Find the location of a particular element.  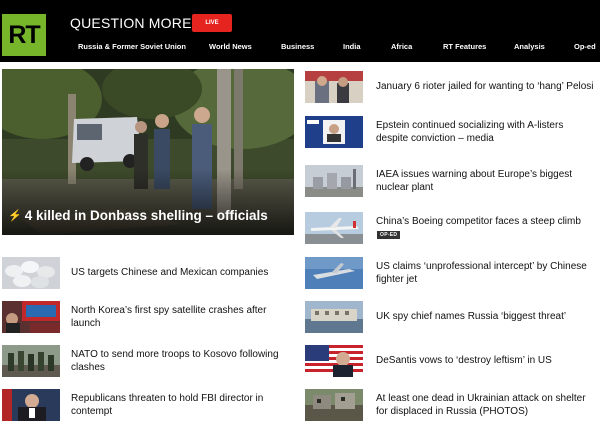

hero-overlay is located at coordinates (148, 202).